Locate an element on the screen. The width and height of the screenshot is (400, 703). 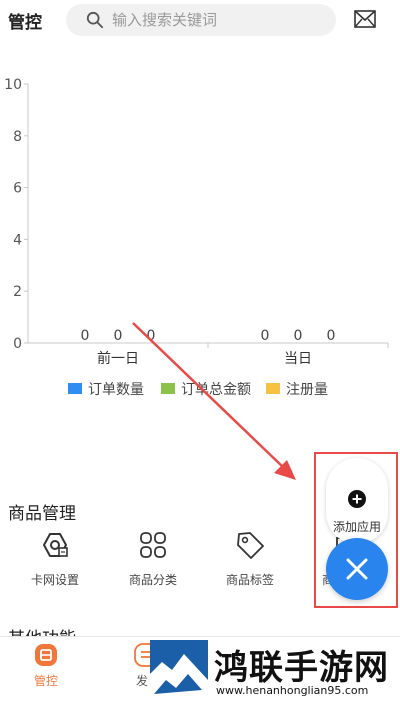
search-icon is located at coordinates (95, 20).